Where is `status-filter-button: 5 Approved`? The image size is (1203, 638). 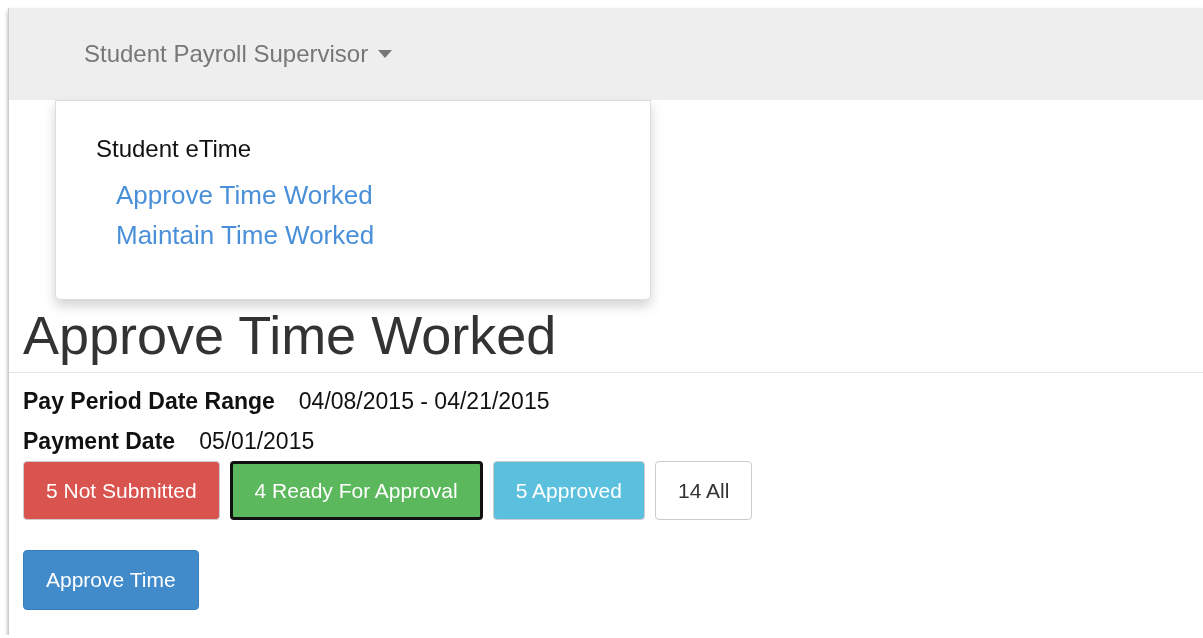
status-filter-button: 5 Approved is located at coordinates (568, 490).